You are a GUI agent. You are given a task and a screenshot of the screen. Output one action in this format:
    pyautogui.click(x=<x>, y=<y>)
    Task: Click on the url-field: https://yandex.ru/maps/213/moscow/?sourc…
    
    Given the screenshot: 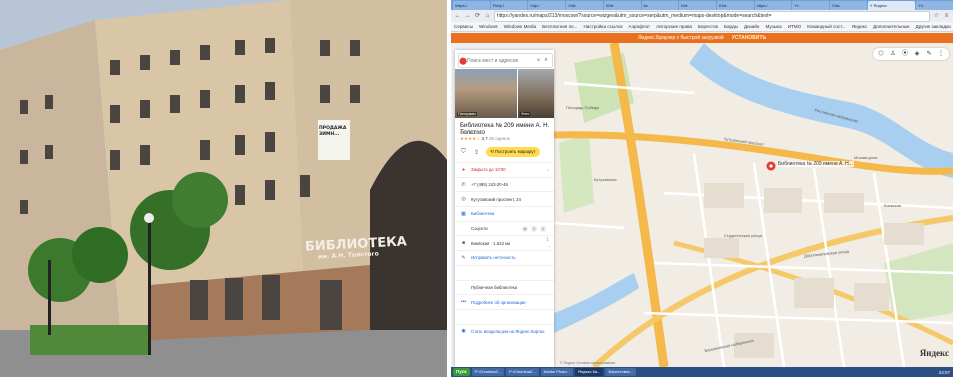 What is the action you would take?
    pyautogui.click(x=712, y=16)
    